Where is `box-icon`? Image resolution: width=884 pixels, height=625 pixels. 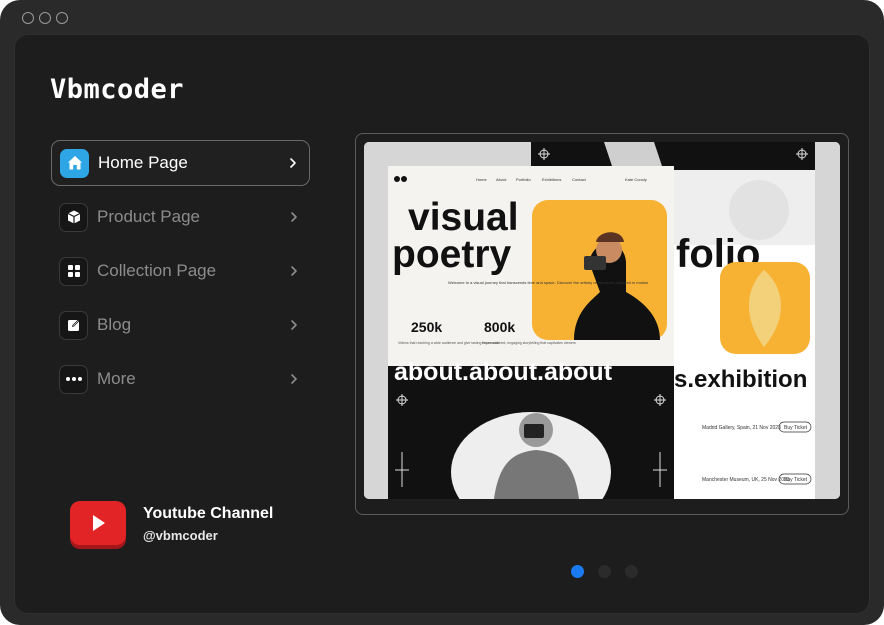
box-icon is located at coordinates (73, 217).